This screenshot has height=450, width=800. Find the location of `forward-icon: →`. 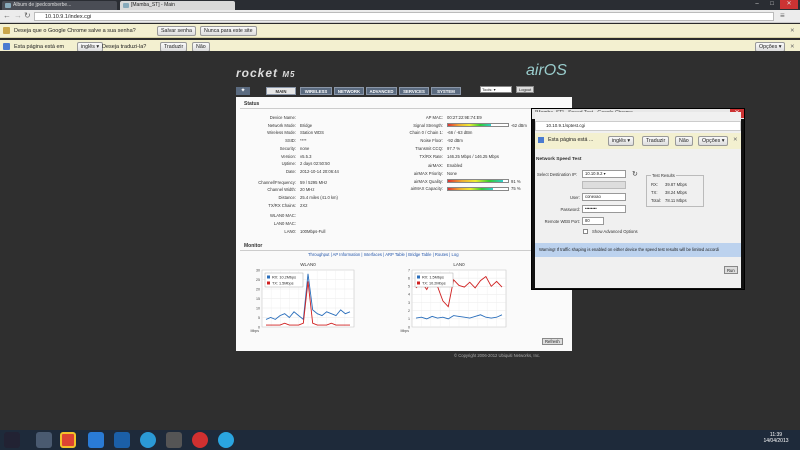

forward-icon: → is located at coordinates (18, 15).